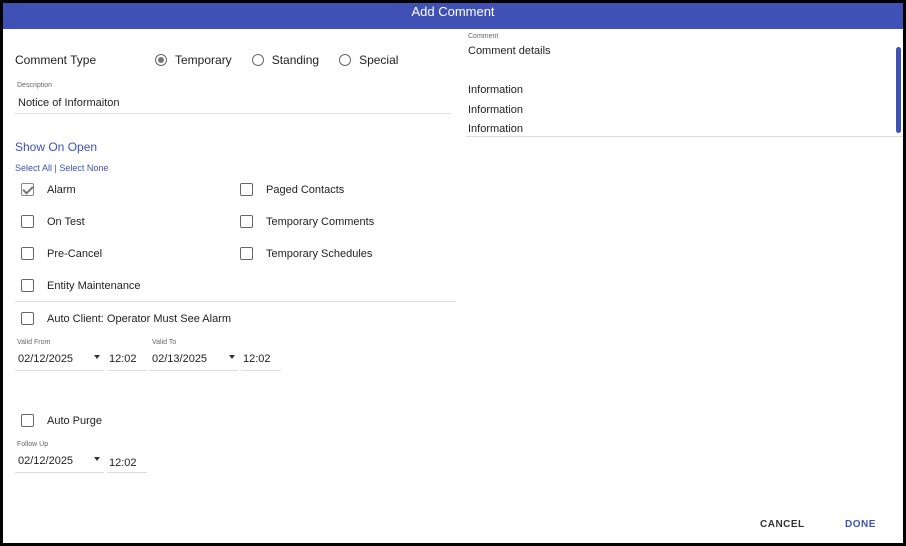  I want to click on comment-line: Comment details, so click(509, 51).